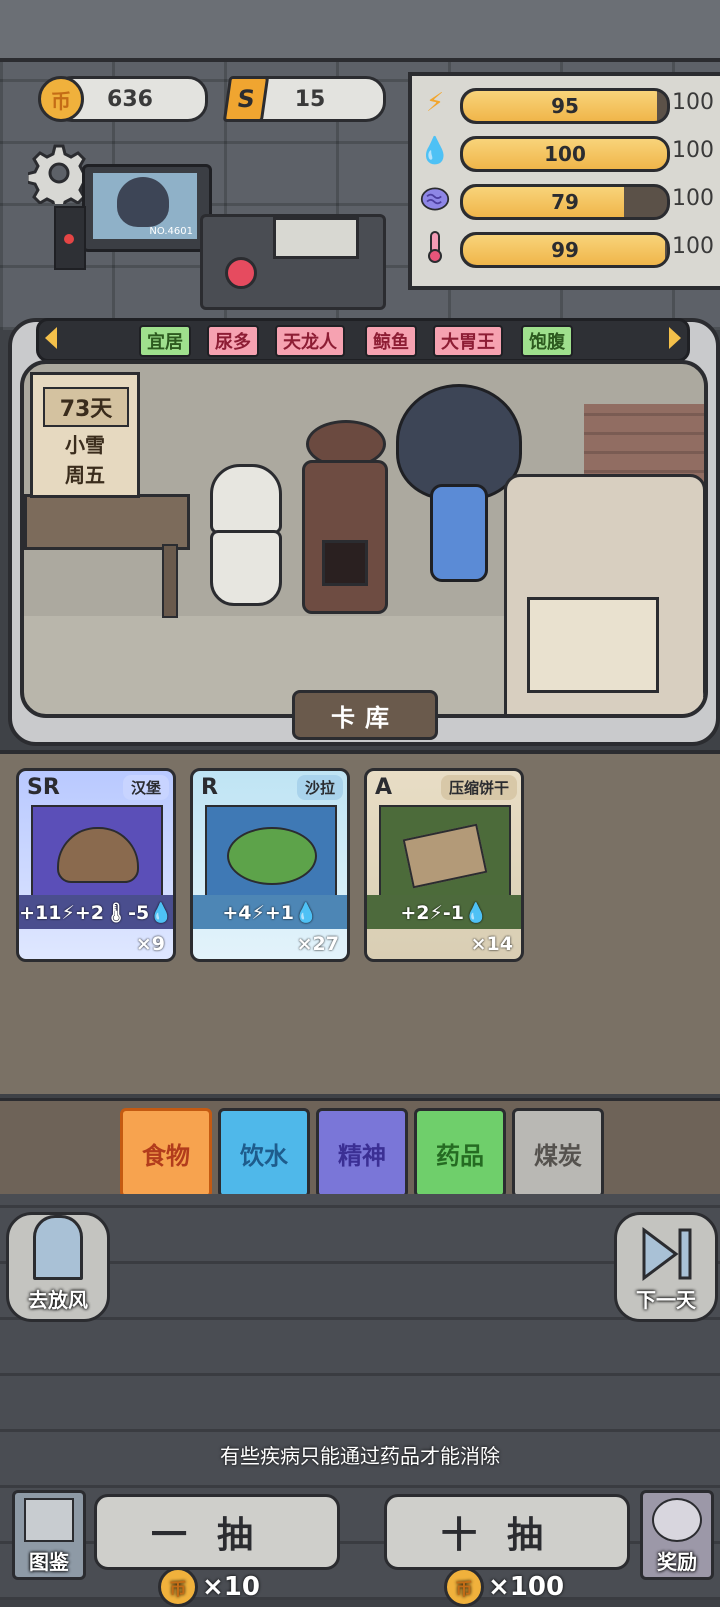 This screenshot has width=720, height=1607. I want to click on settings-gear-icon, so click(59, 177).